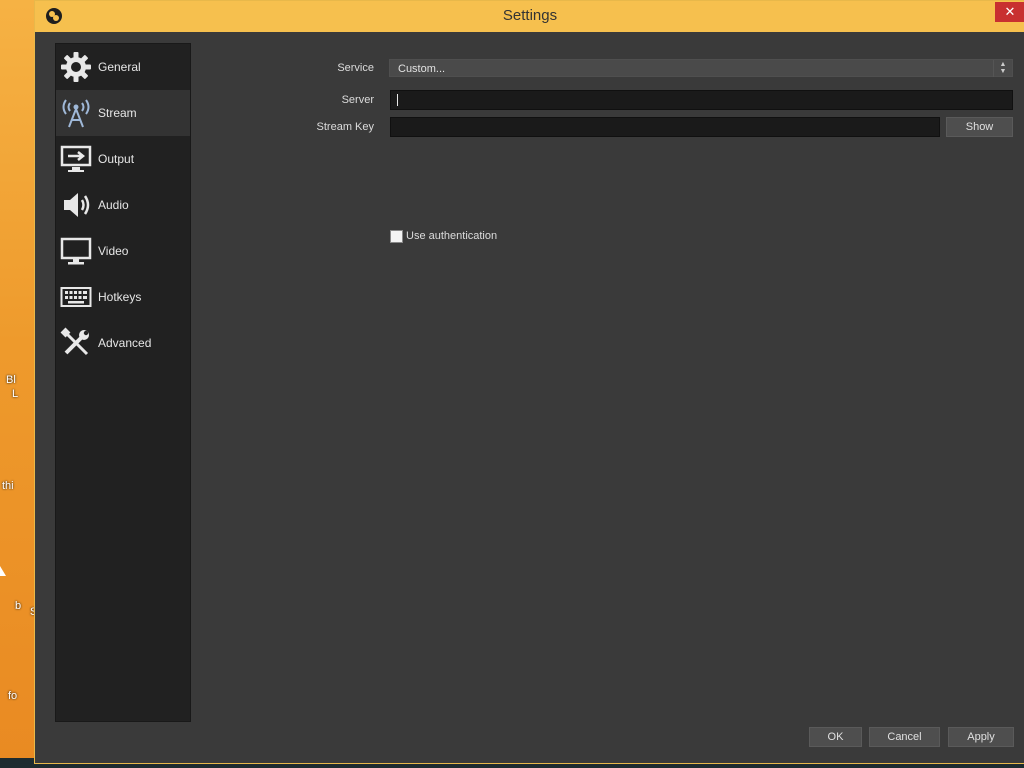 The image size is (1024, 768). What do you see at coordinates (76, 113) in the screenshot?
I see `broadcast-tower-icon` at bounding box center [76, 113].